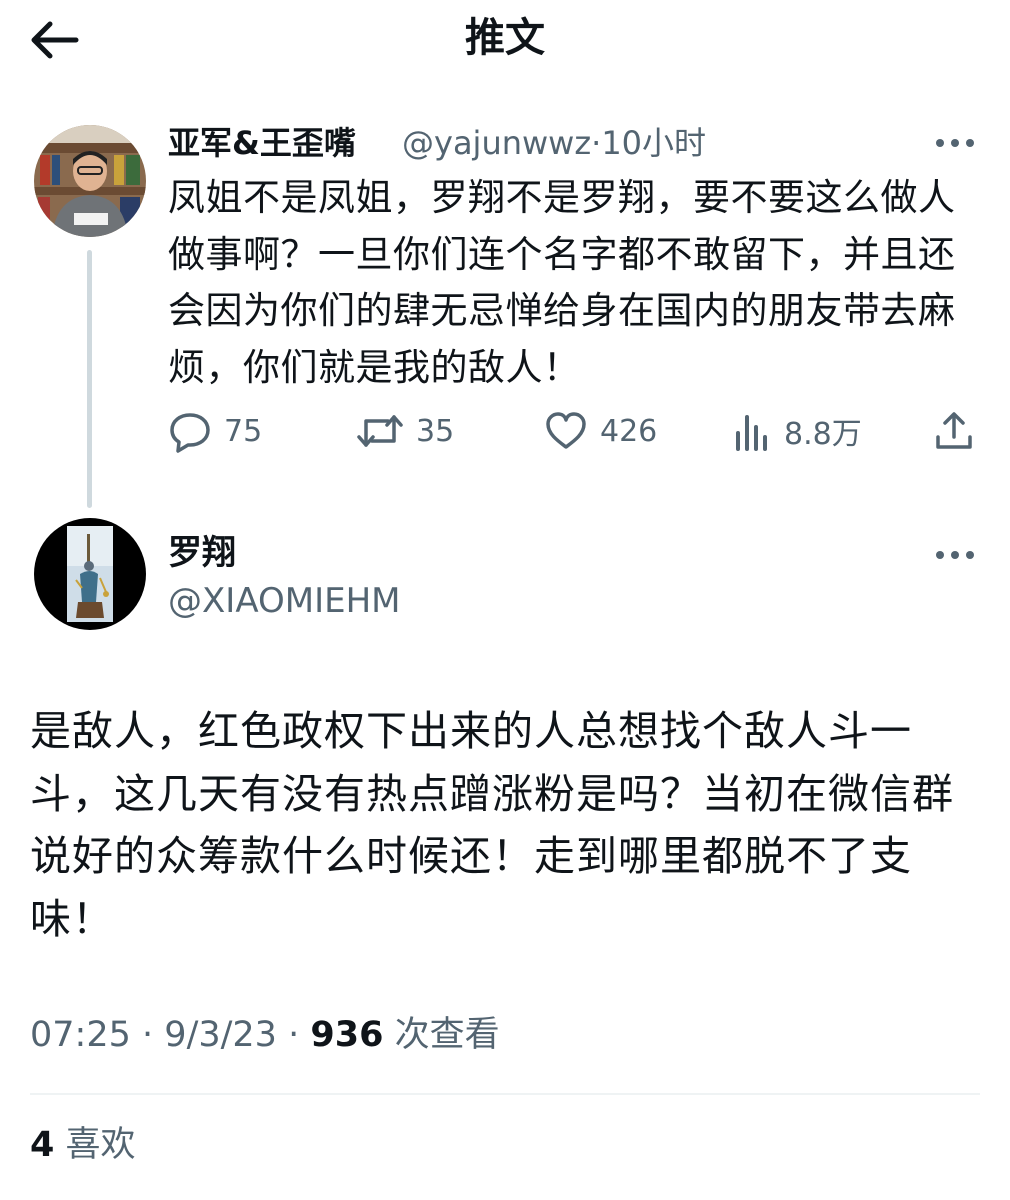 The image size is (1010, 1200). I want to click on tweet-date: 9/3/23, so click(220, 1035).